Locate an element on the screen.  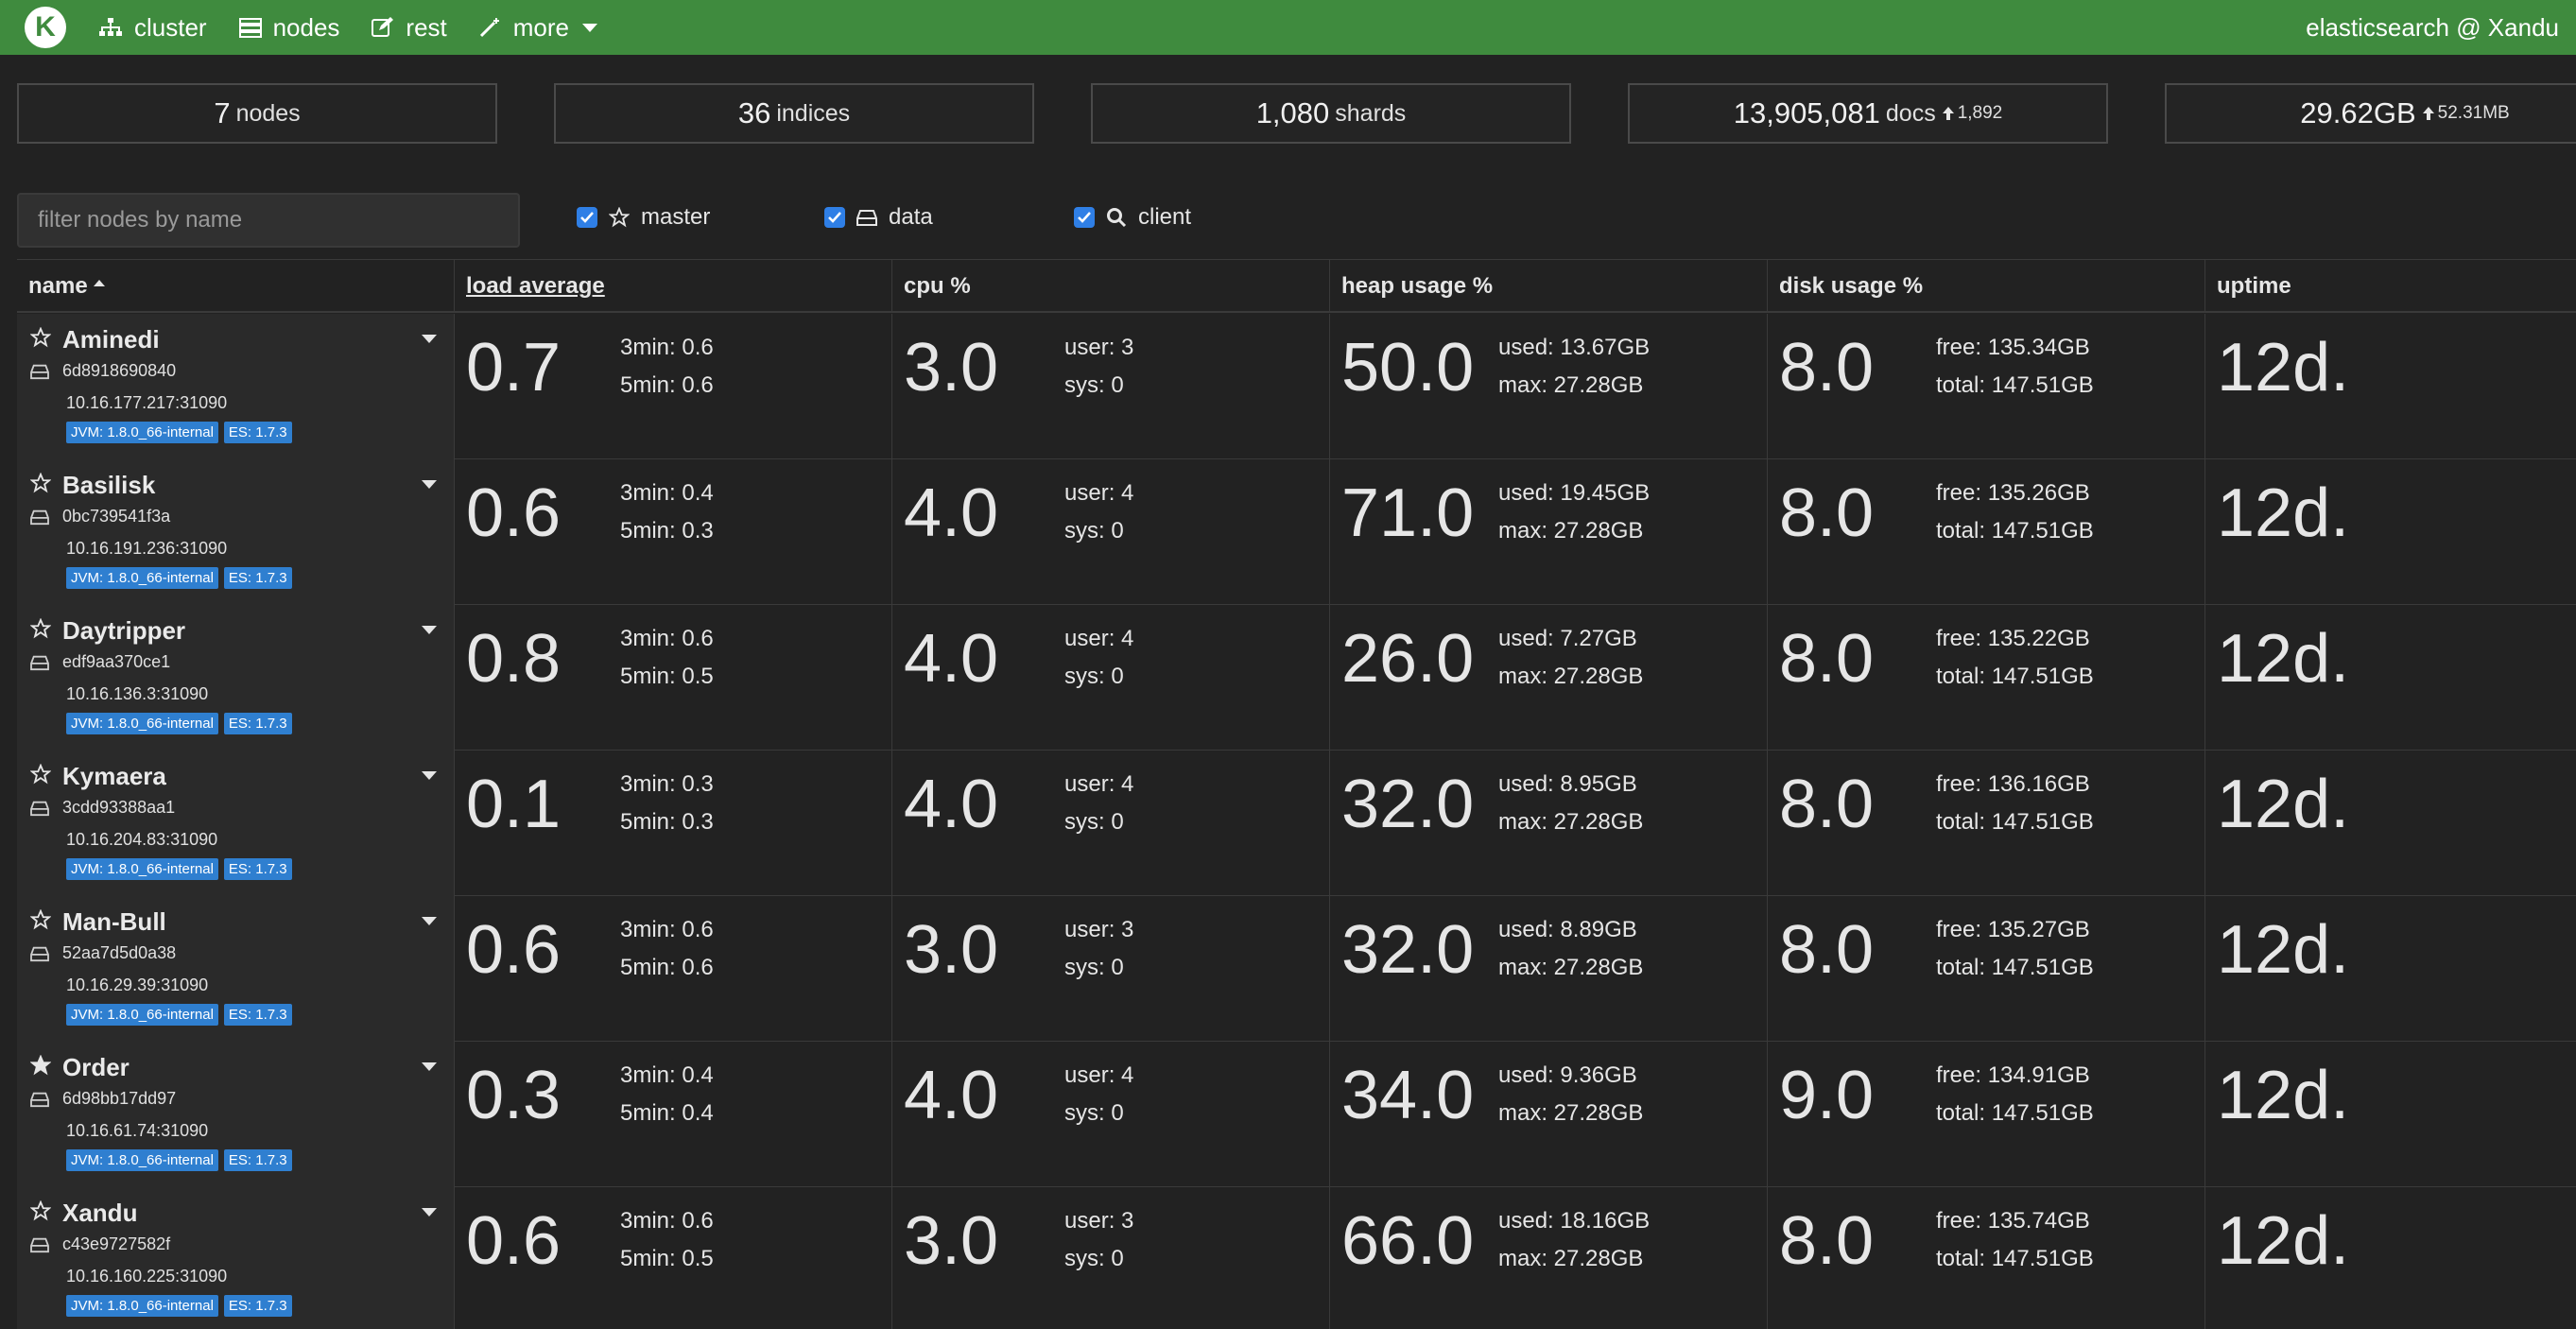
heap-usage-value: 32.0 is located at coordinates (1408, 804).